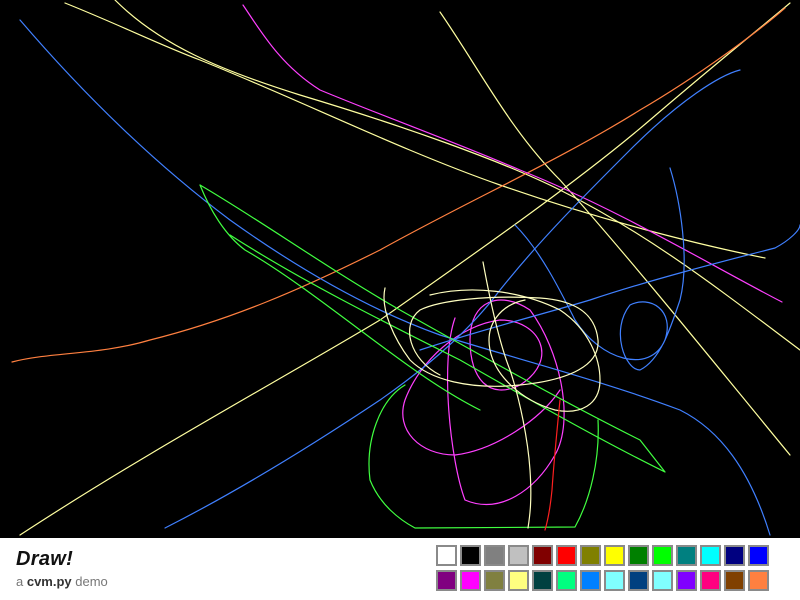 Image resolution: width=800 pixels, height=600 pixels. I want to click on app-title: Draw!, so click(45, 559).